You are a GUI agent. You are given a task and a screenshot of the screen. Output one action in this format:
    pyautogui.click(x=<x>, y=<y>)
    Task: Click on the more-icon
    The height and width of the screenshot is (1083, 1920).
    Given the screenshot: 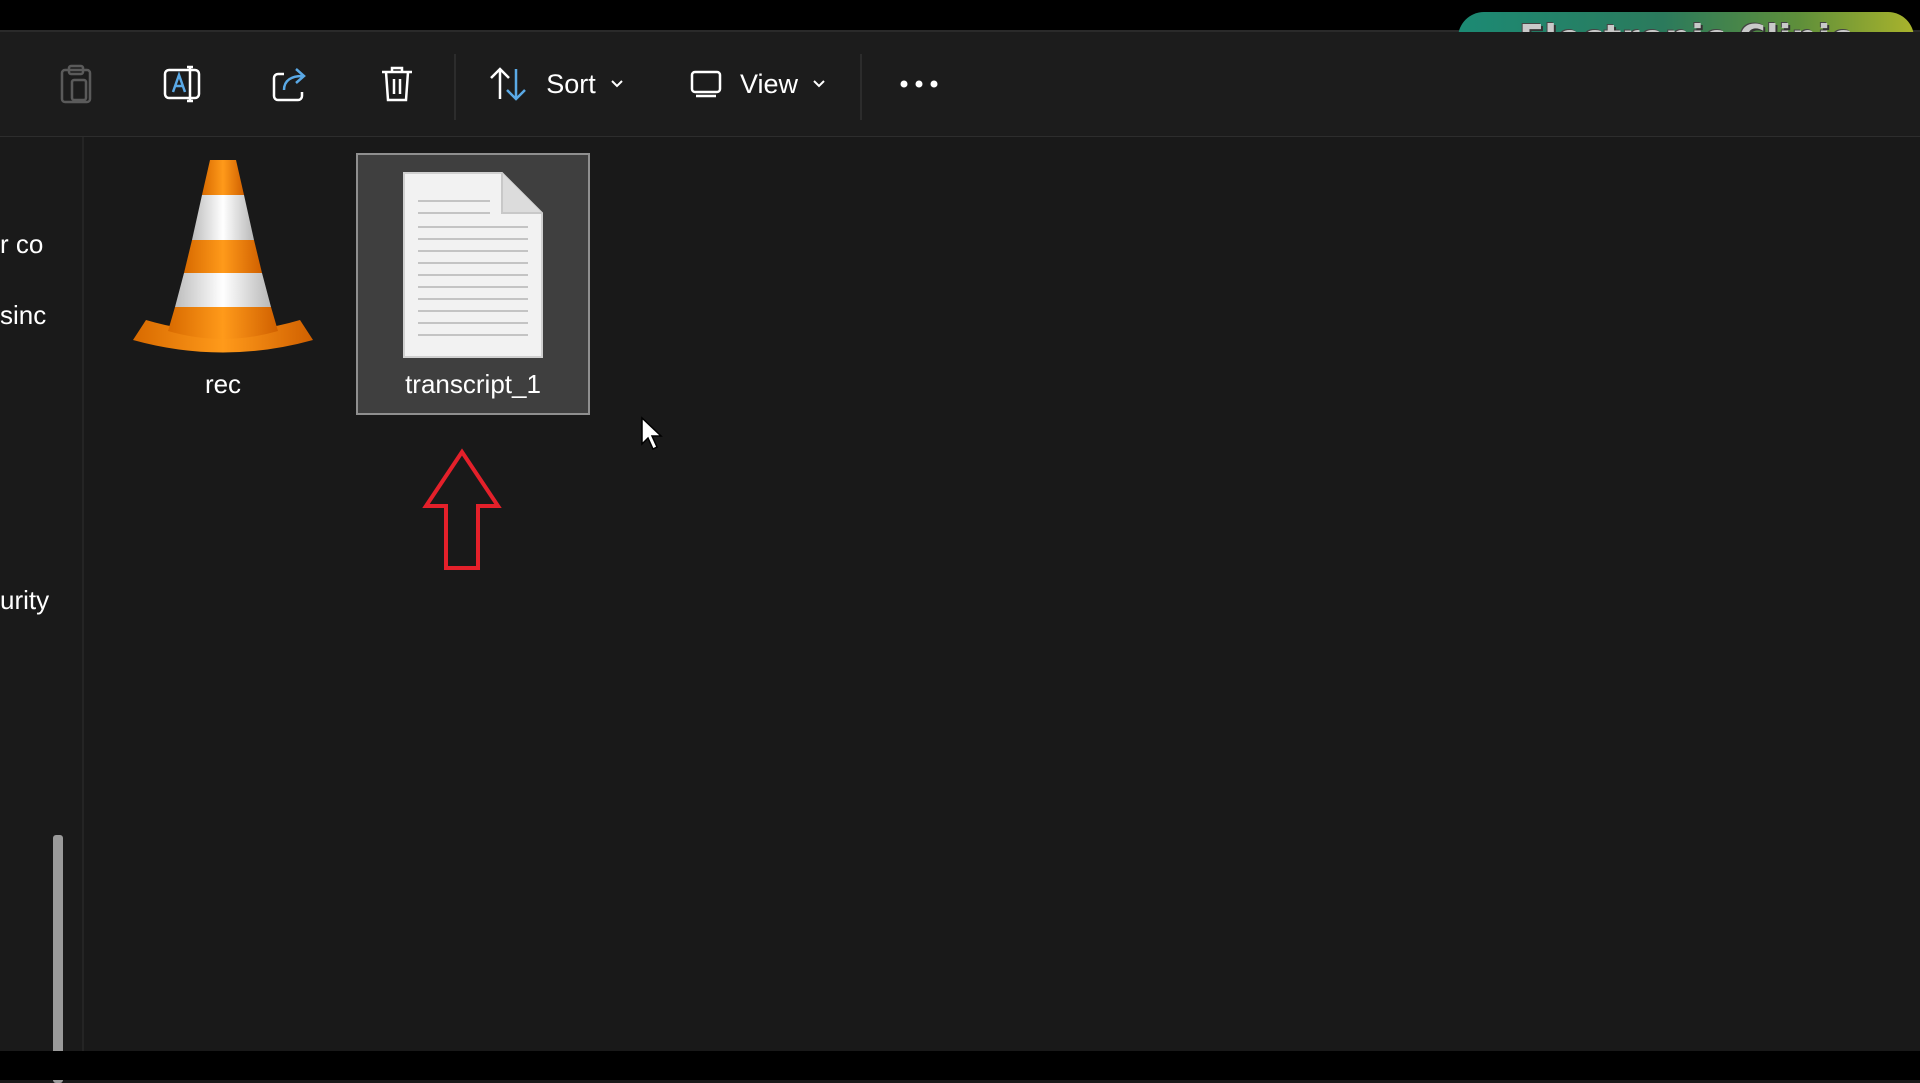 What is the action you would take?
    pyautogui.click(x=919, y=84)
    